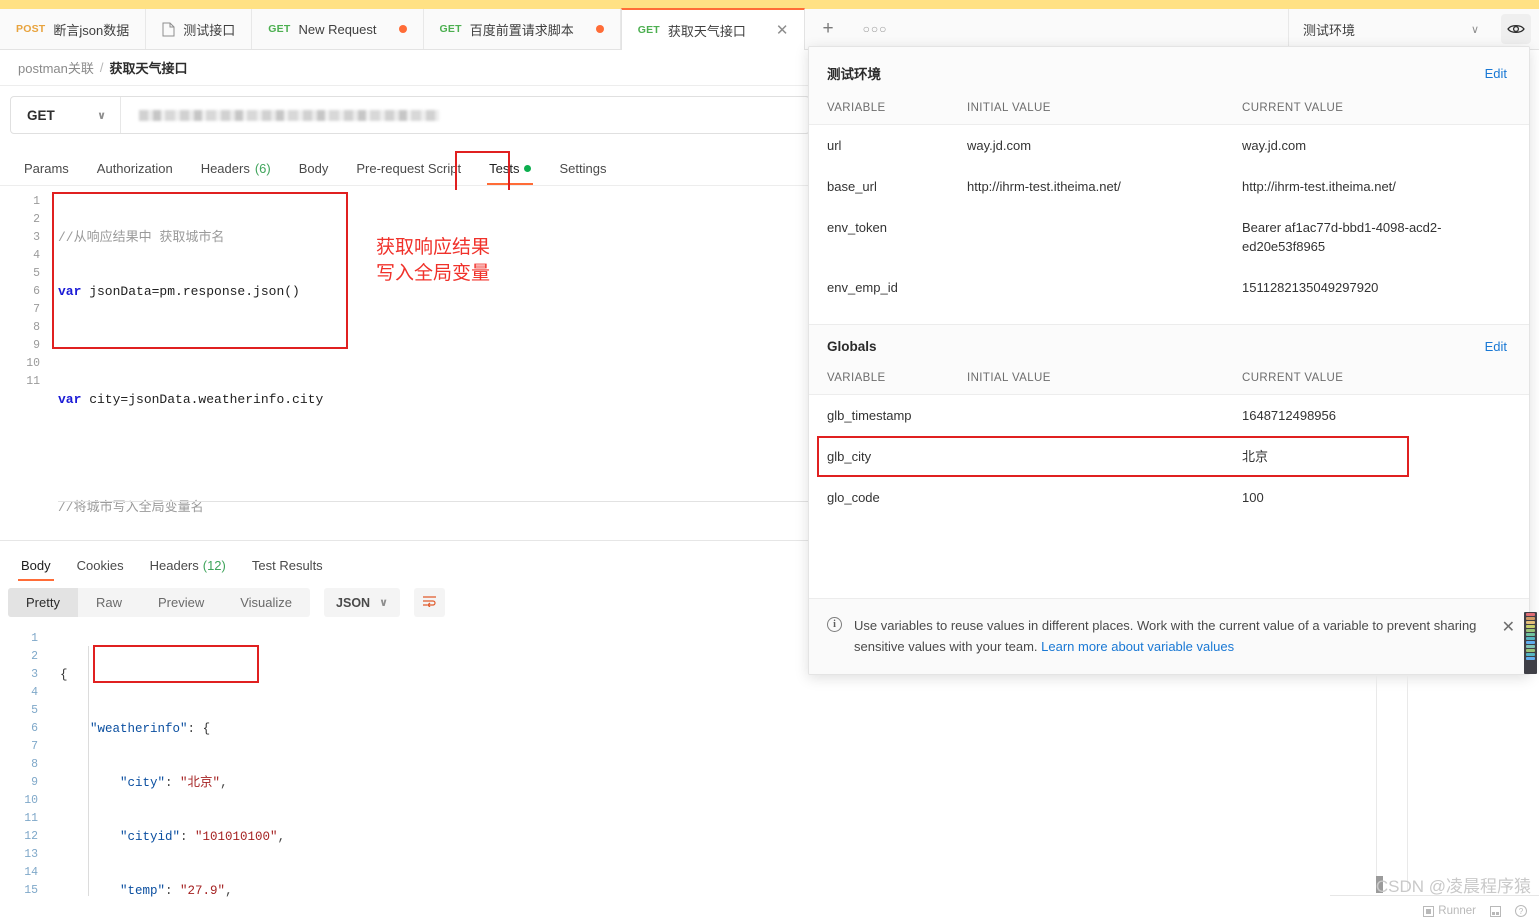 The image size is (1539, 919). I want to click on response-format-select: JSON ∨, so click(362, 602).